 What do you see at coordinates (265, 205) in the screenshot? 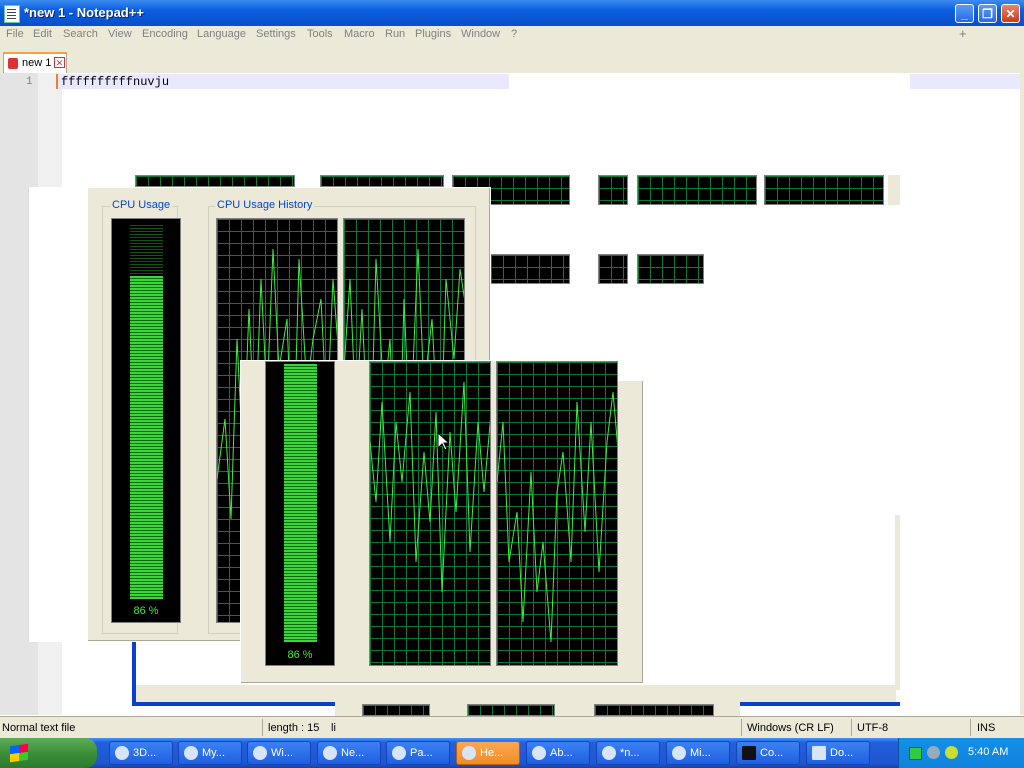
I see `cpu-history-label: CPU Usage History` at bounding box center [265, 205].